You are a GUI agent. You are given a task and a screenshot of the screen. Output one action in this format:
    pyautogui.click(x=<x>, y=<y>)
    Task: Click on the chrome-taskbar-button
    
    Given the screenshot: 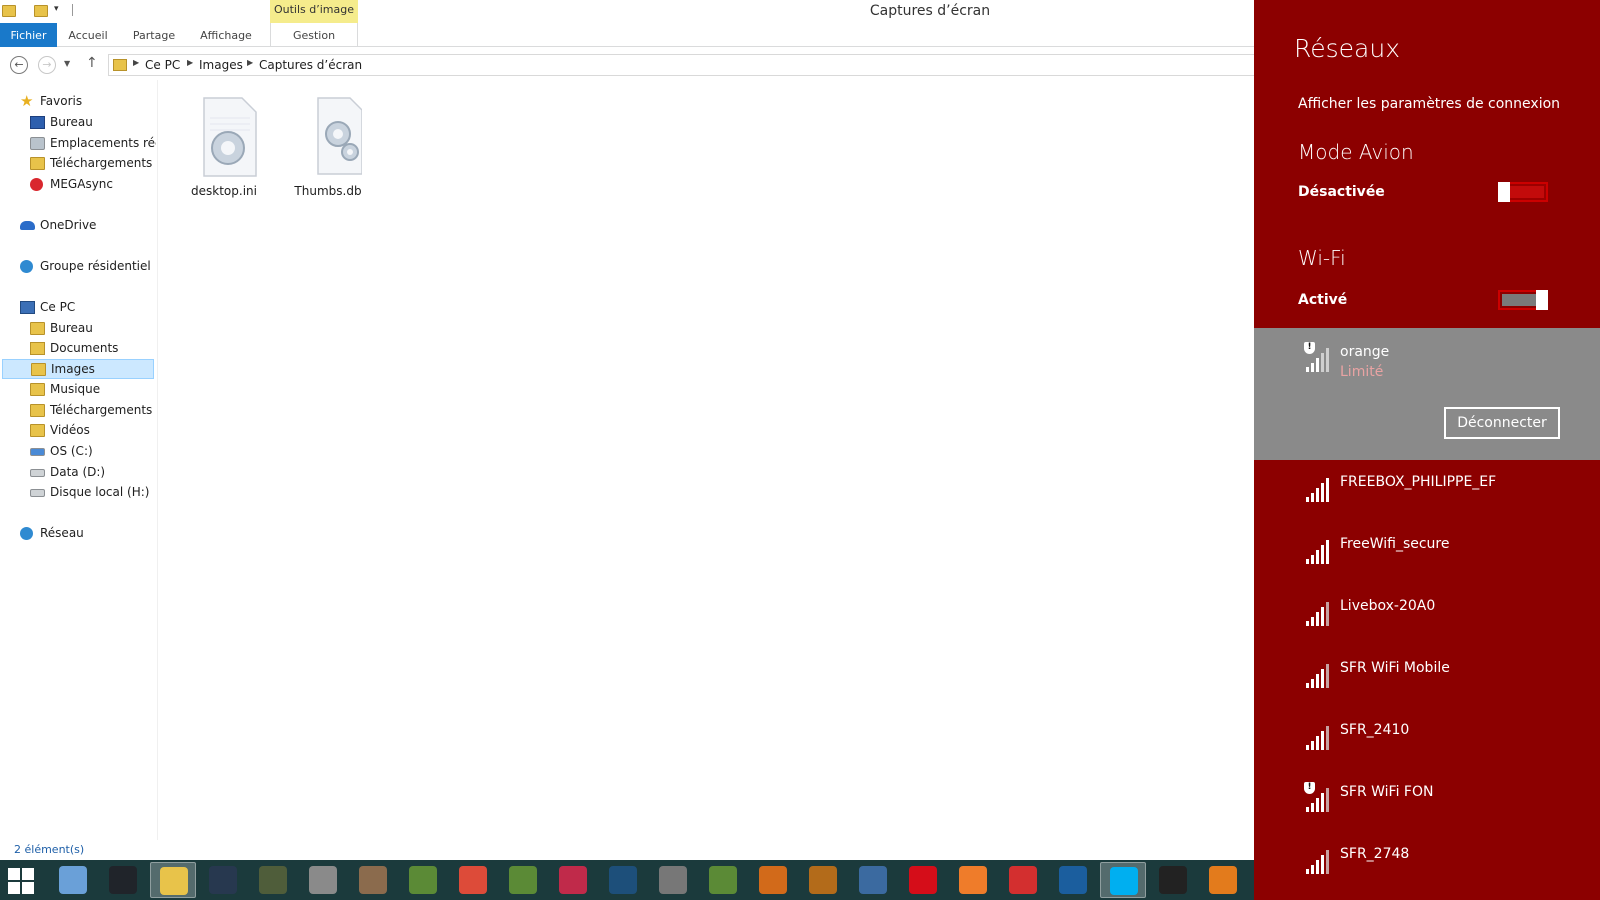 What is the action you would take?
    pyautogui.click(x=473, y=880)
    